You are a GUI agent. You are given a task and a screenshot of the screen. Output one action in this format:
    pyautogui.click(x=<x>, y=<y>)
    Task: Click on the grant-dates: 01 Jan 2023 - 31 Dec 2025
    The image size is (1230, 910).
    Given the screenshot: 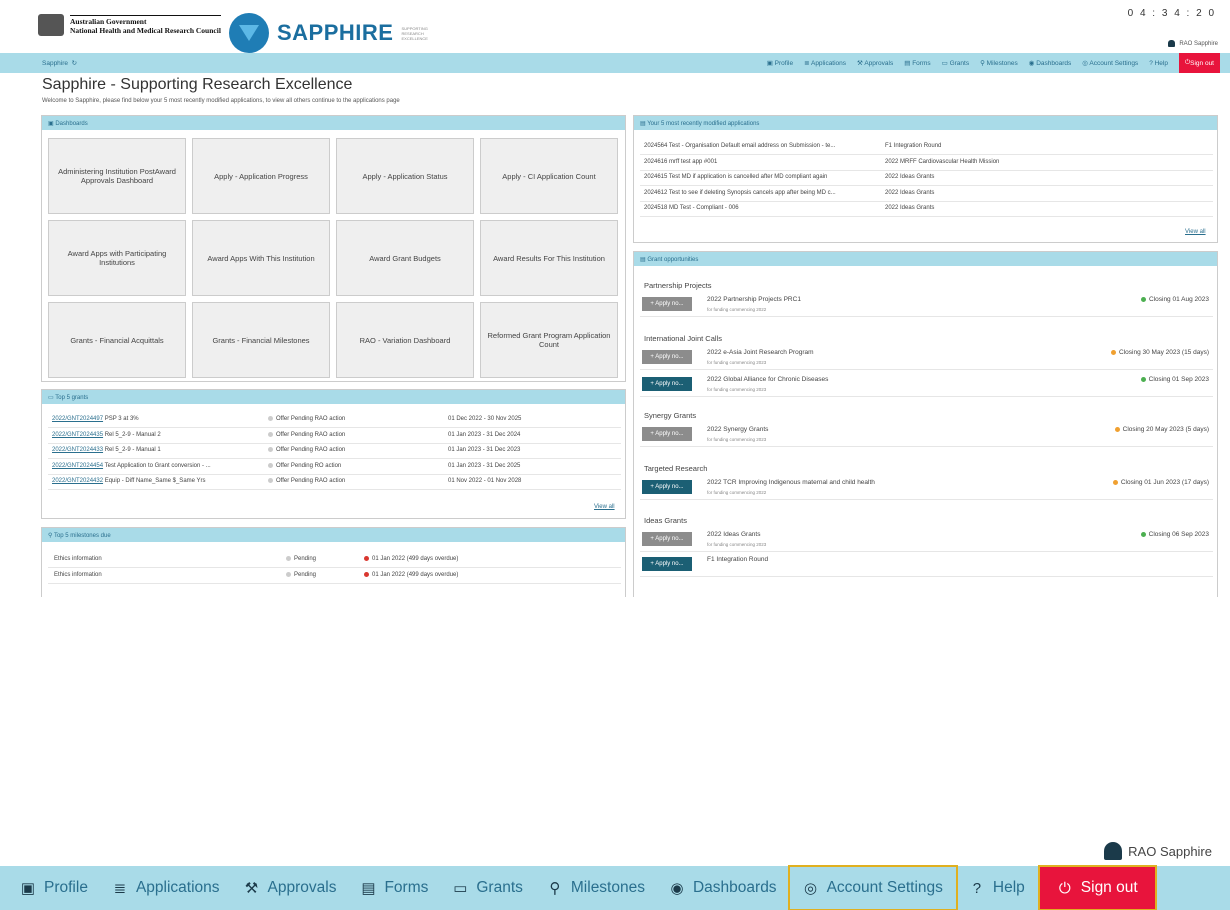 What is the action you would take?
    pyautogui.click(x=484, y=465)
    